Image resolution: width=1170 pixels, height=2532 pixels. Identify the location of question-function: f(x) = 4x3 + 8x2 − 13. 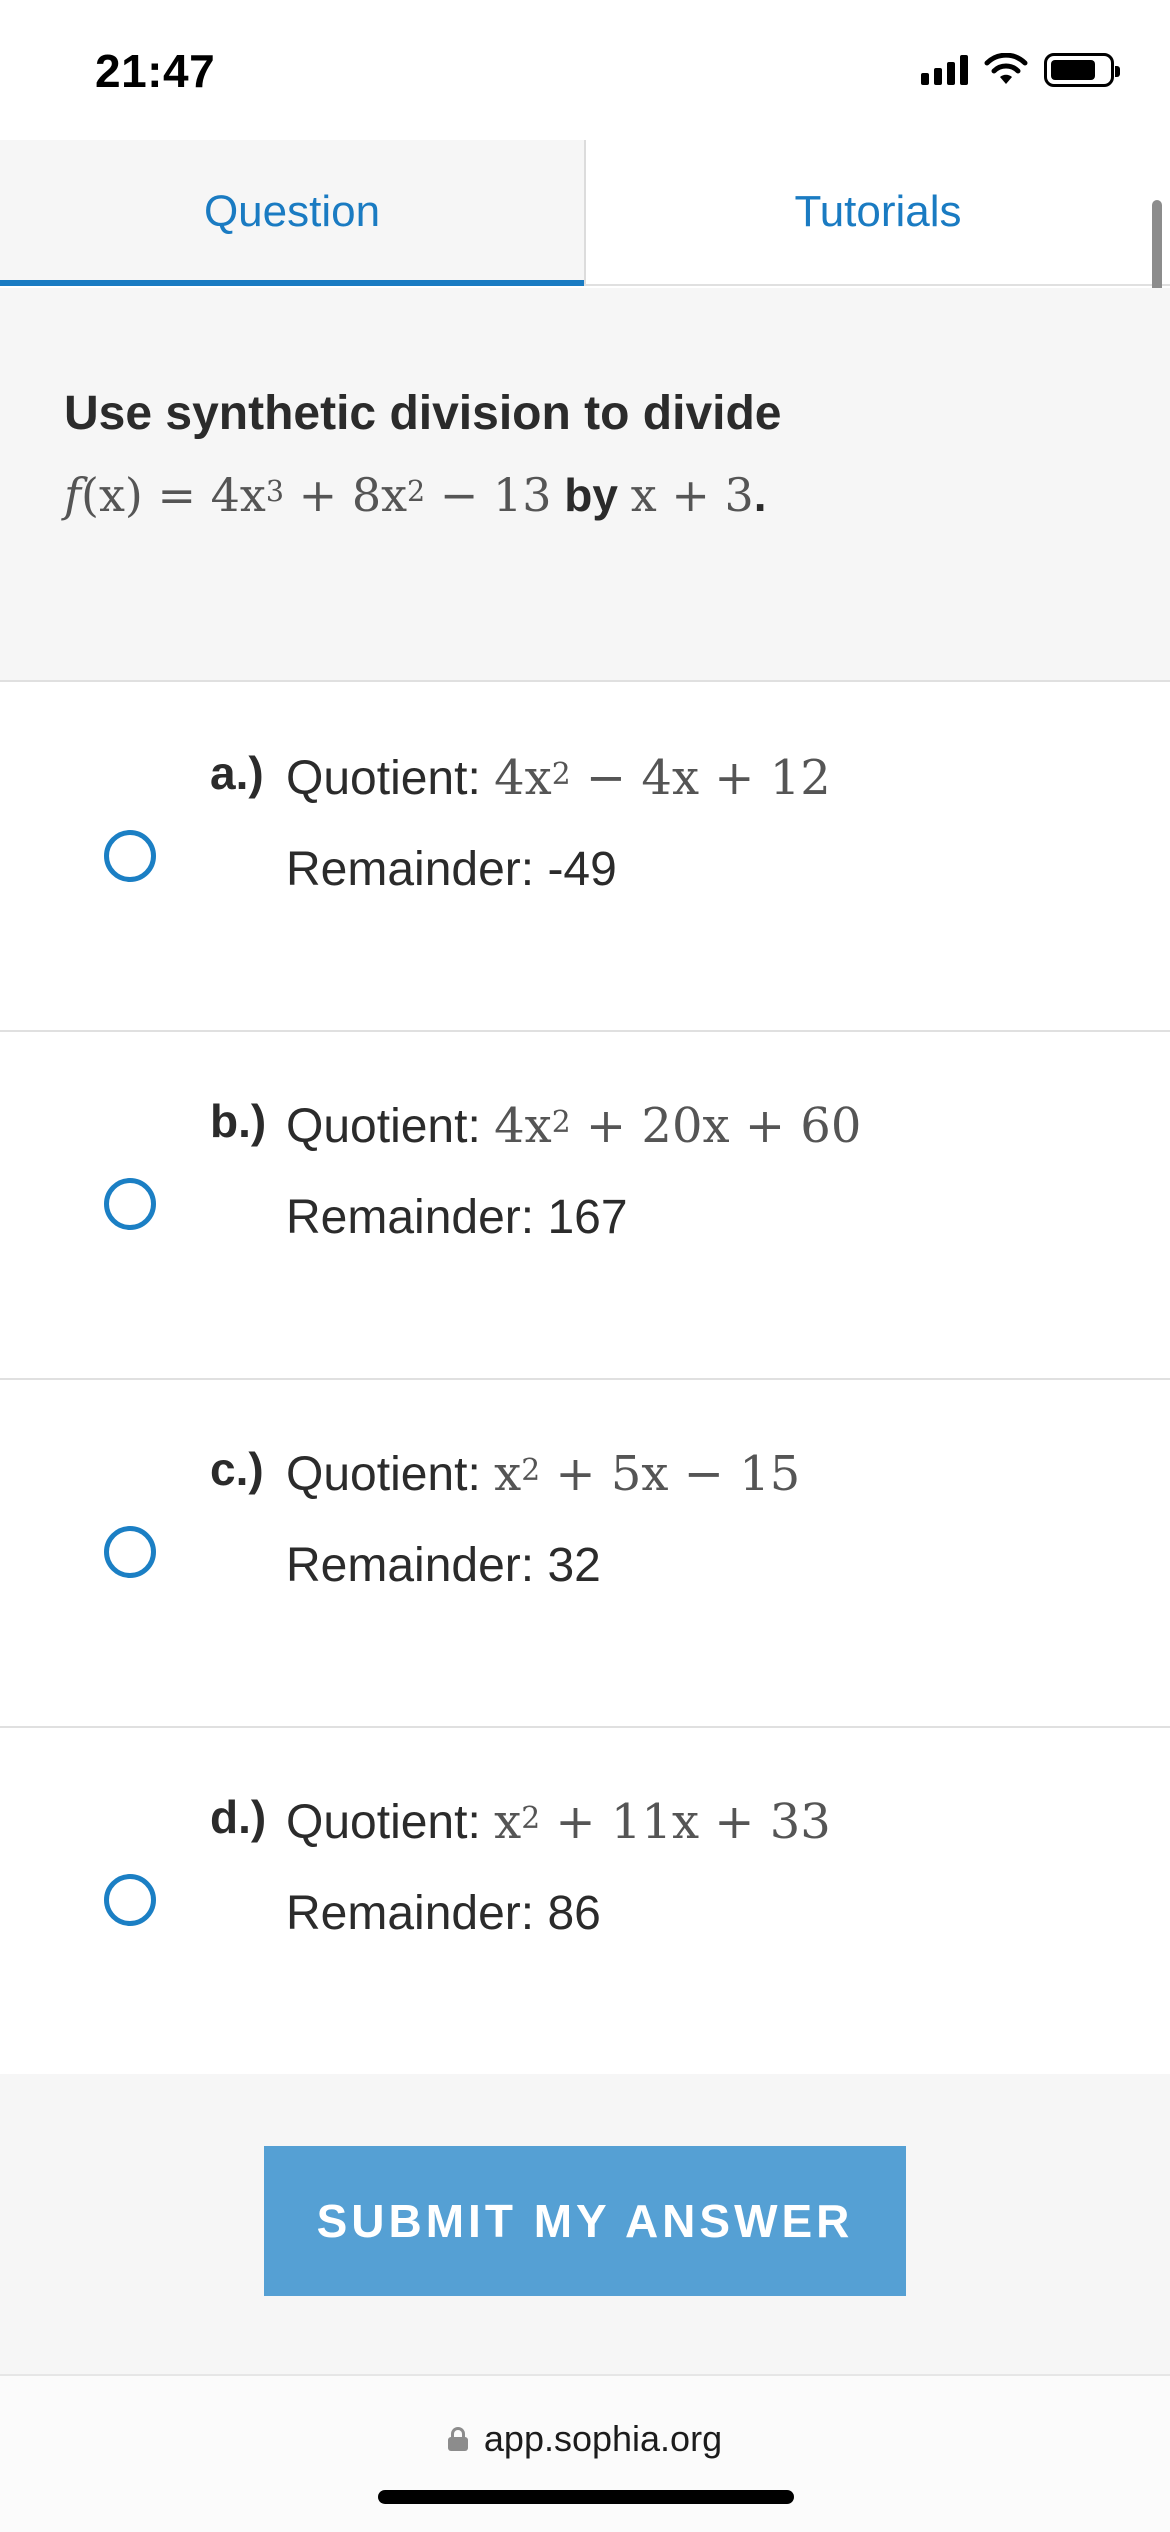
(308, 495).